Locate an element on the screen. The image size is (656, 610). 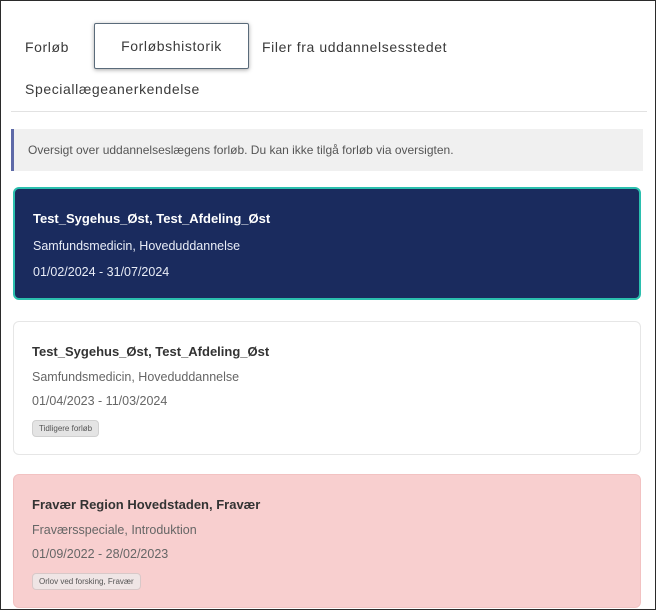
status-badge: Orlov ved forsking, Fravær is located at coordinates (86, 581).